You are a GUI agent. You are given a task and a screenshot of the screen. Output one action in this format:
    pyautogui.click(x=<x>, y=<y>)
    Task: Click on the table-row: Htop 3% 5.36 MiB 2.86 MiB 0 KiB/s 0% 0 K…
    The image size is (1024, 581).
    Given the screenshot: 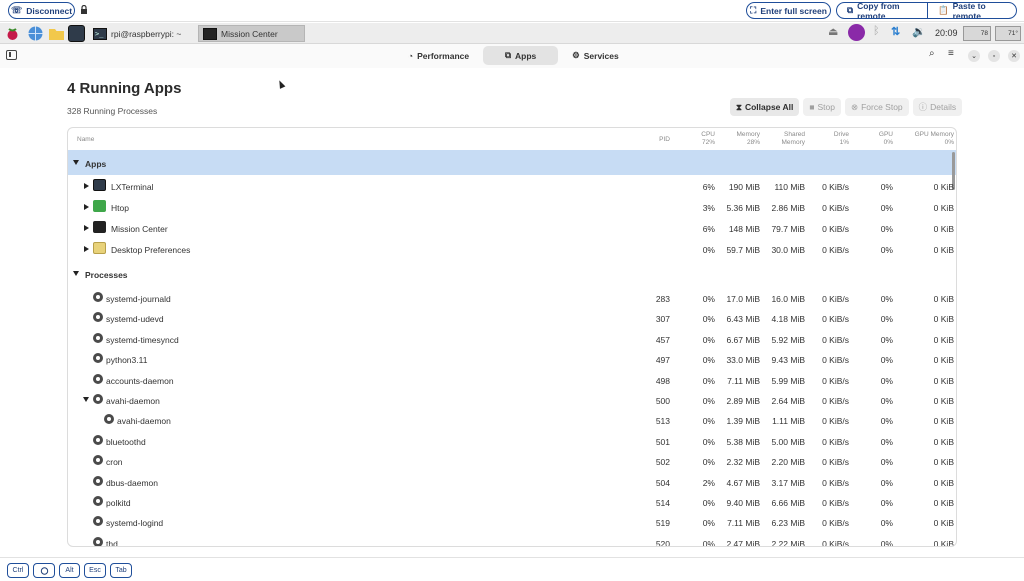 What is the action you would take?
    pyautogui.click(x=512, y=207)
    